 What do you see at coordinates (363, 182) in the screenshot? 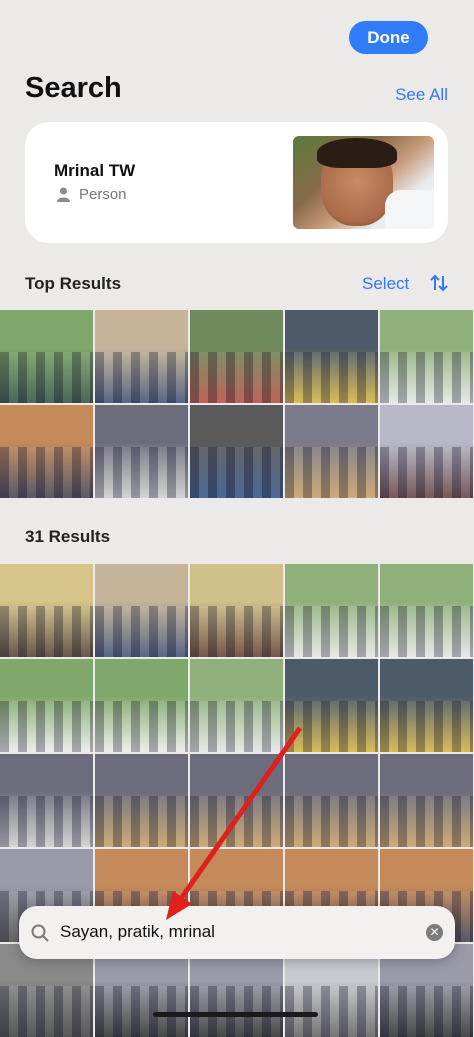
I see `person-photo` at bounding box center [363, 182].